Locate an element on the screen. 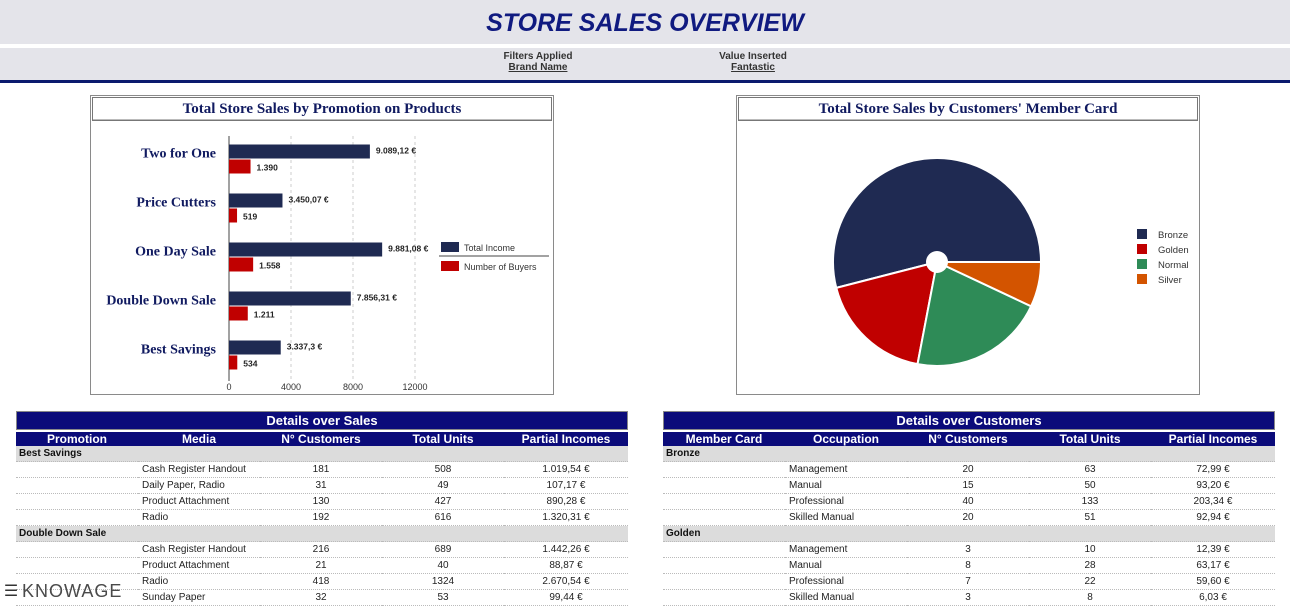 Image resolution: width=1290 pixels, height=610 pixels. column-header: Member Card is located at coordinates (724, 439).